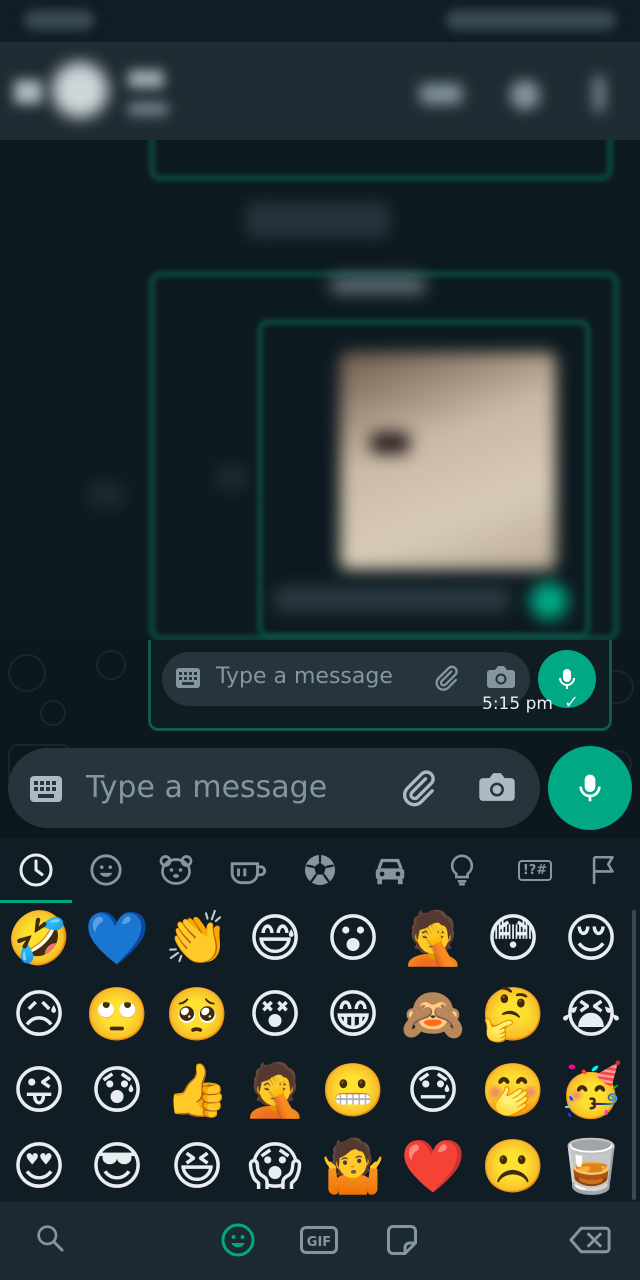 The image size is (640, 1280). What do you see at coordinates (59, 20) in the screenshot?
I see `status-time` at bounding box center [59, 20].